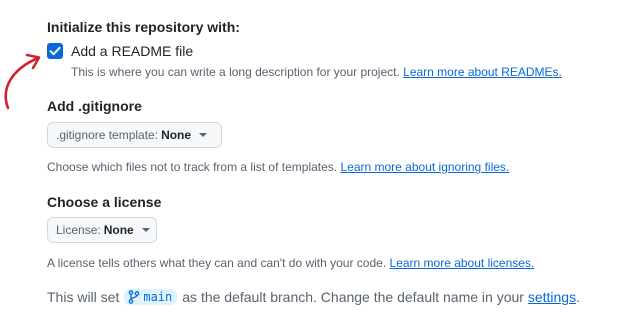 The height and width of the screenshot is (313, 630). Describe the element at coordinates (104, 202) in the screenshot. I see `license-section-title: Choose a license` at that location.